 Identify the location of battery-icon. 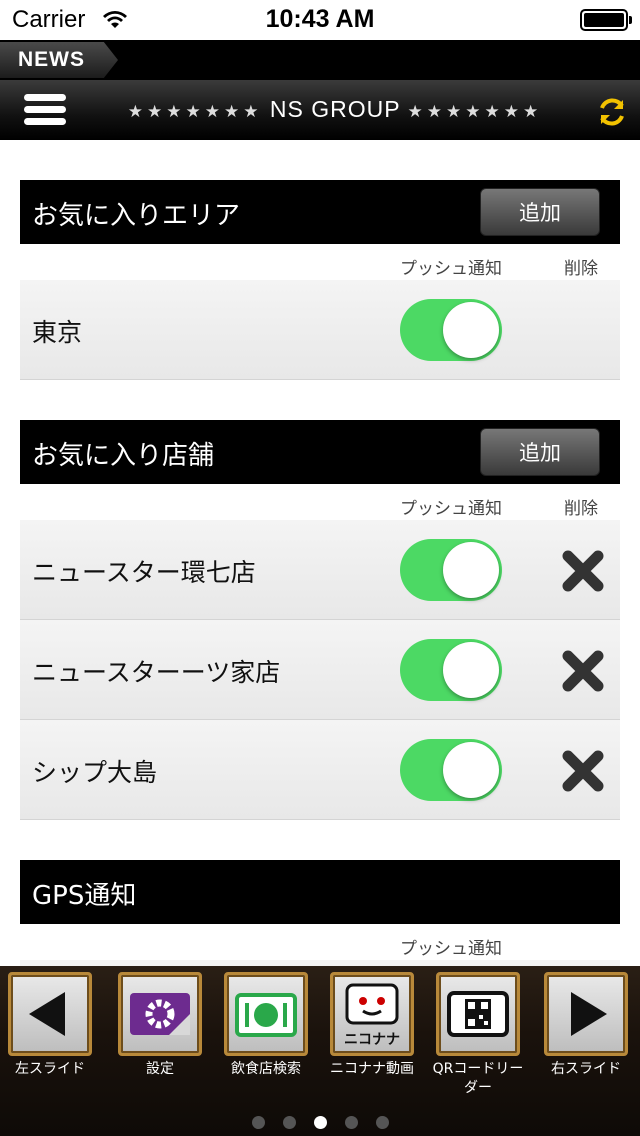
(606, 20).